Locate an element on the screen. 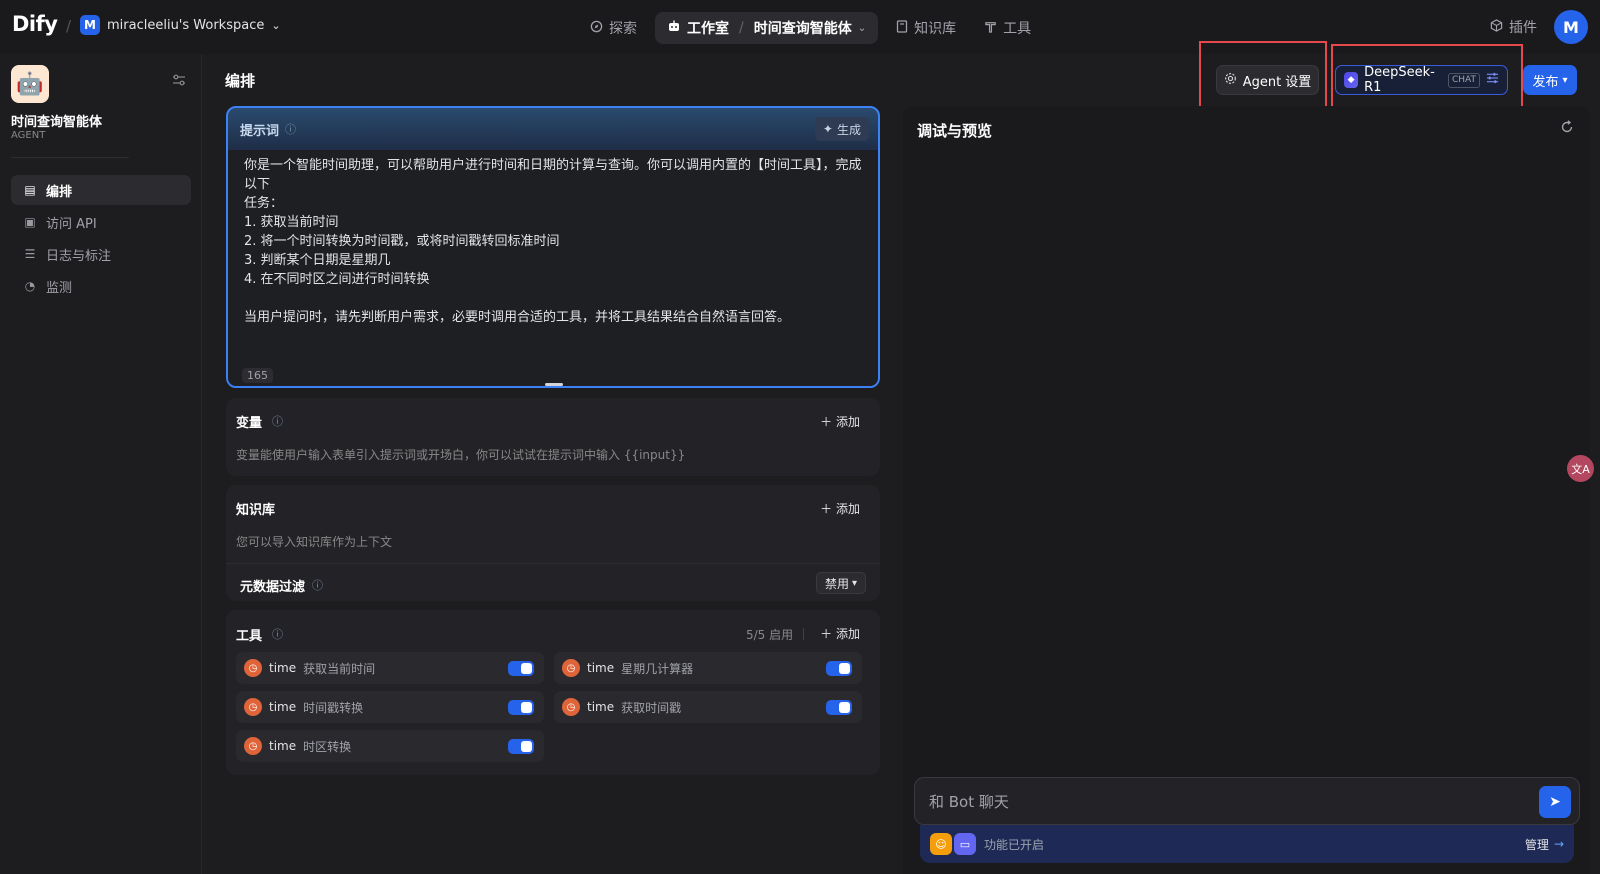  send-icon: ➤ is located at coordinates (1555, 802).